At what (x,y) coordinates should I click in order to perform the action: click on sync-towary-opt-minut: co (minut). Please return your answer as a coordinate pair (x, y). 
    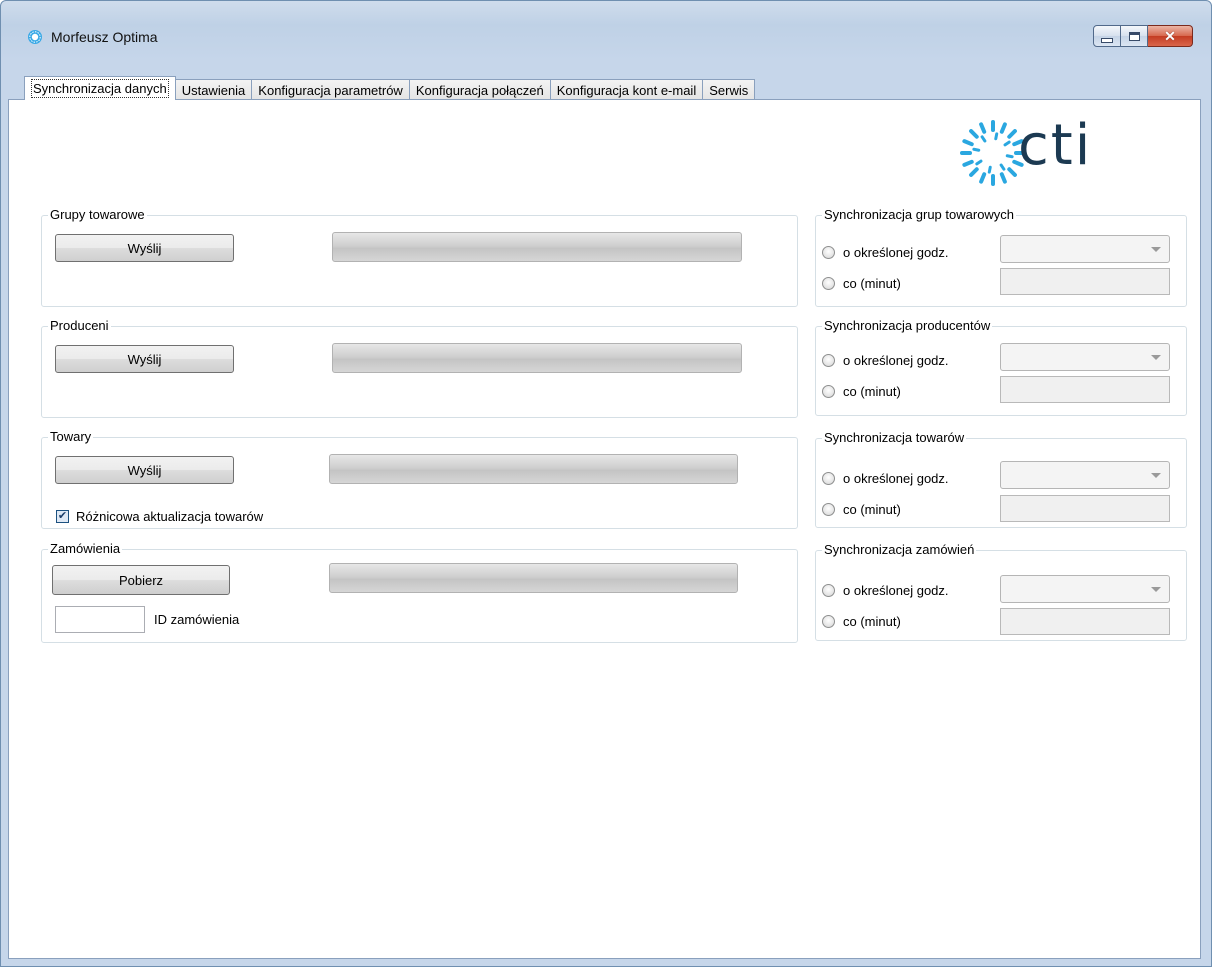
    Looking at the image, I should click on (861, 509).